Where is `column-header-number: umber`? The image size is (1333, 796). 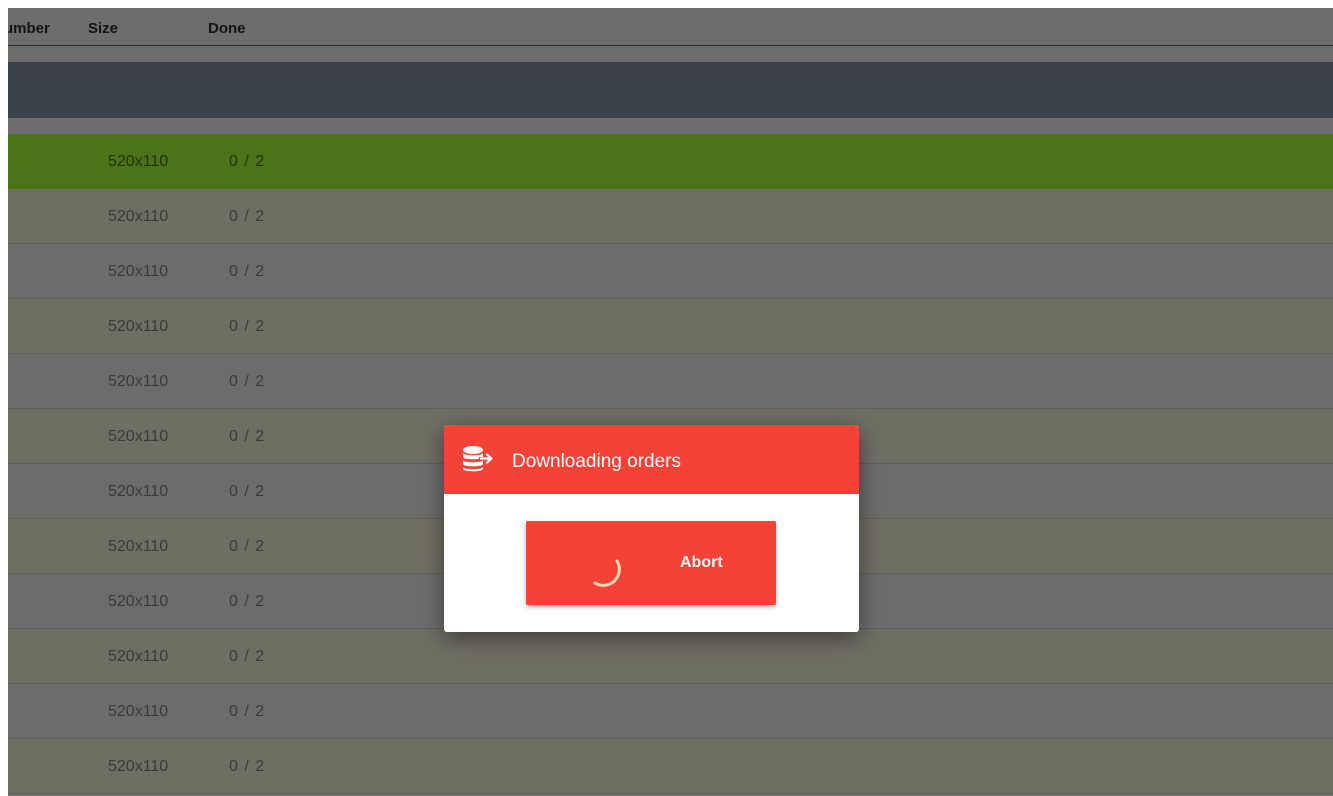 column-header-number: umber is located at coordinates (29, 28).